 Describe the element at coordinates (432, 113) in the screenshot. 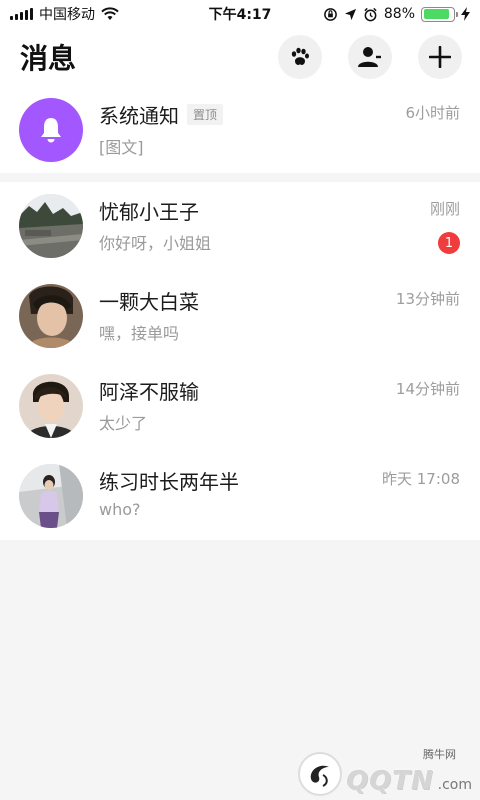

I see `system-notice-time: 6小时前` at that location.